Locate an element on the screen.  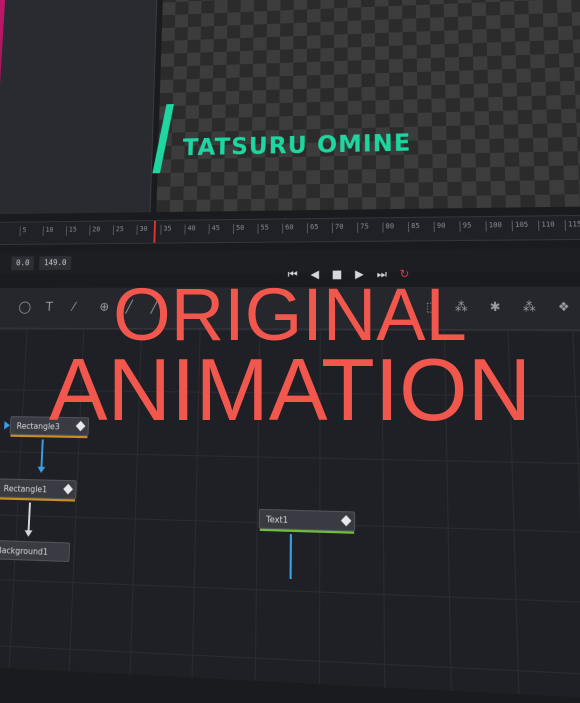
ruler-tick: 10 is located at coordinates (49, 230).